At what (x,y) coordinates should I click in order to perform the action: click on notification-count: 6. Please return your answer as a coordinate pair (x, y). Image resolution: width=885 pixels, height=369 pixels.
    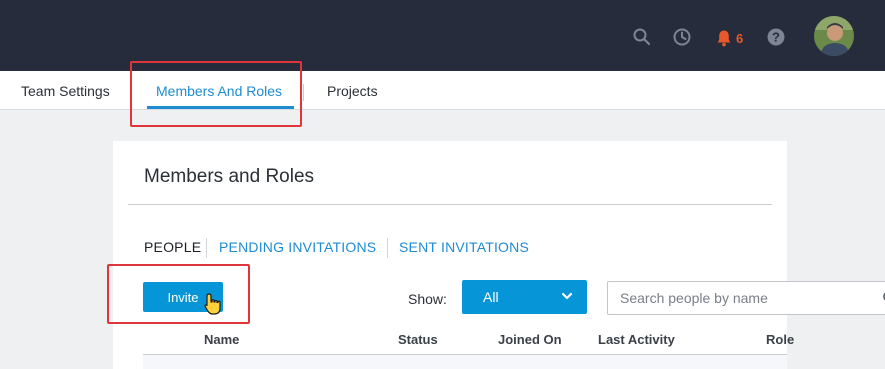
    Looking at the image, I should click on (740, 38).